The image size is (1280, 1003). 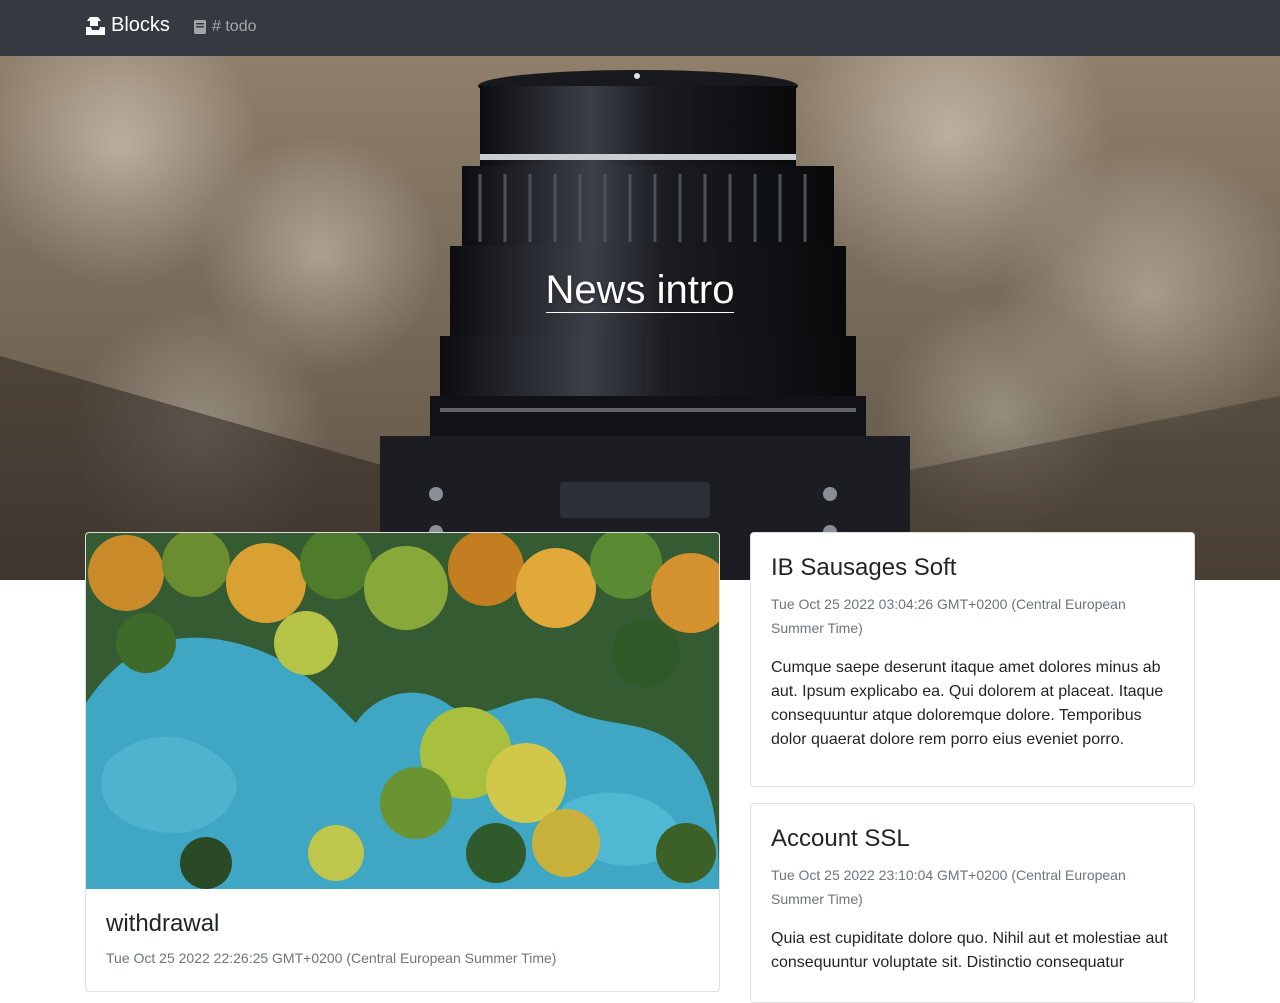 I want to click on brand-label: Blocks, so click(x=140, y=25).